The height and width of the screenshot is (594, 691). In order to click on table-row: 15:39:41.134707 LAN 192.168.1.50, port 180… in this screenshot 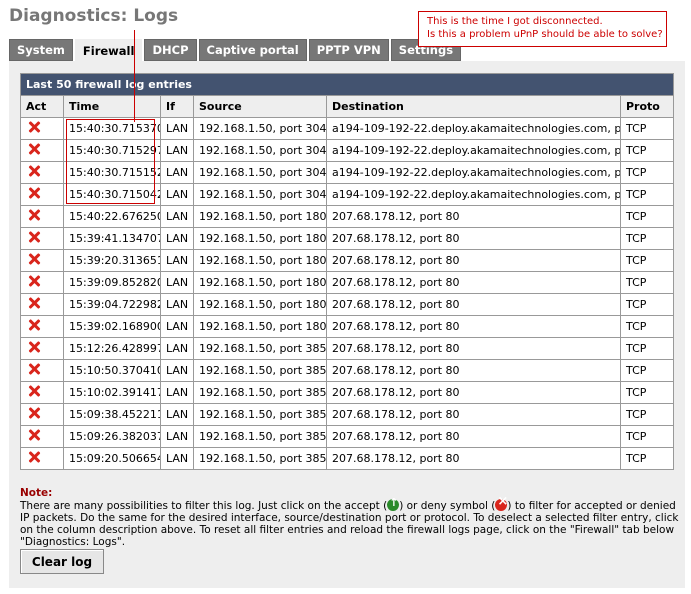, I will do `click(347, 238)`.